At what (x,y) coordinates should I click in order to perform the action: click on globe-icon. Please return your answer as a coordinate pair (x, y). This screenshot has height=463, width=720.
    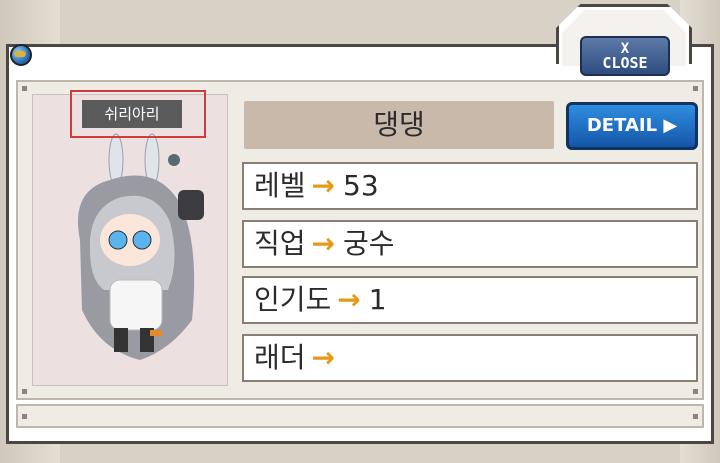
    Looking at the image, I should click on (21, 55).